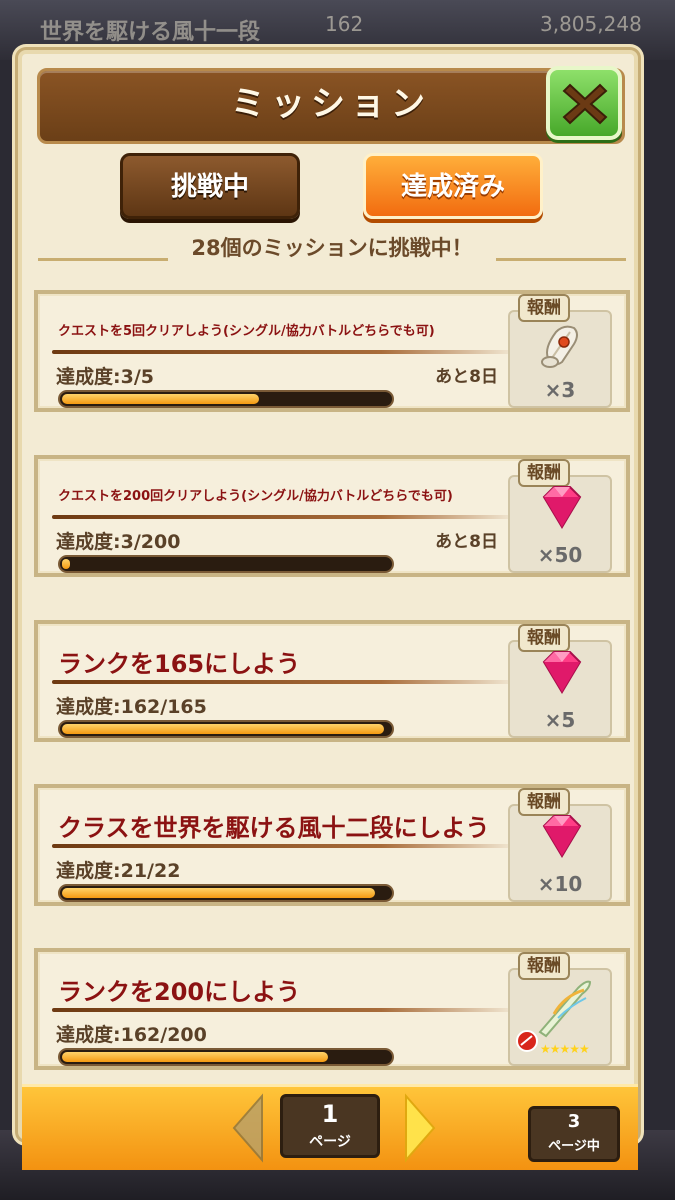 Image resolution: width=675 pixels, height=1200 pixels. I want to click on reward-quantity: ×5, so click(560, 720).